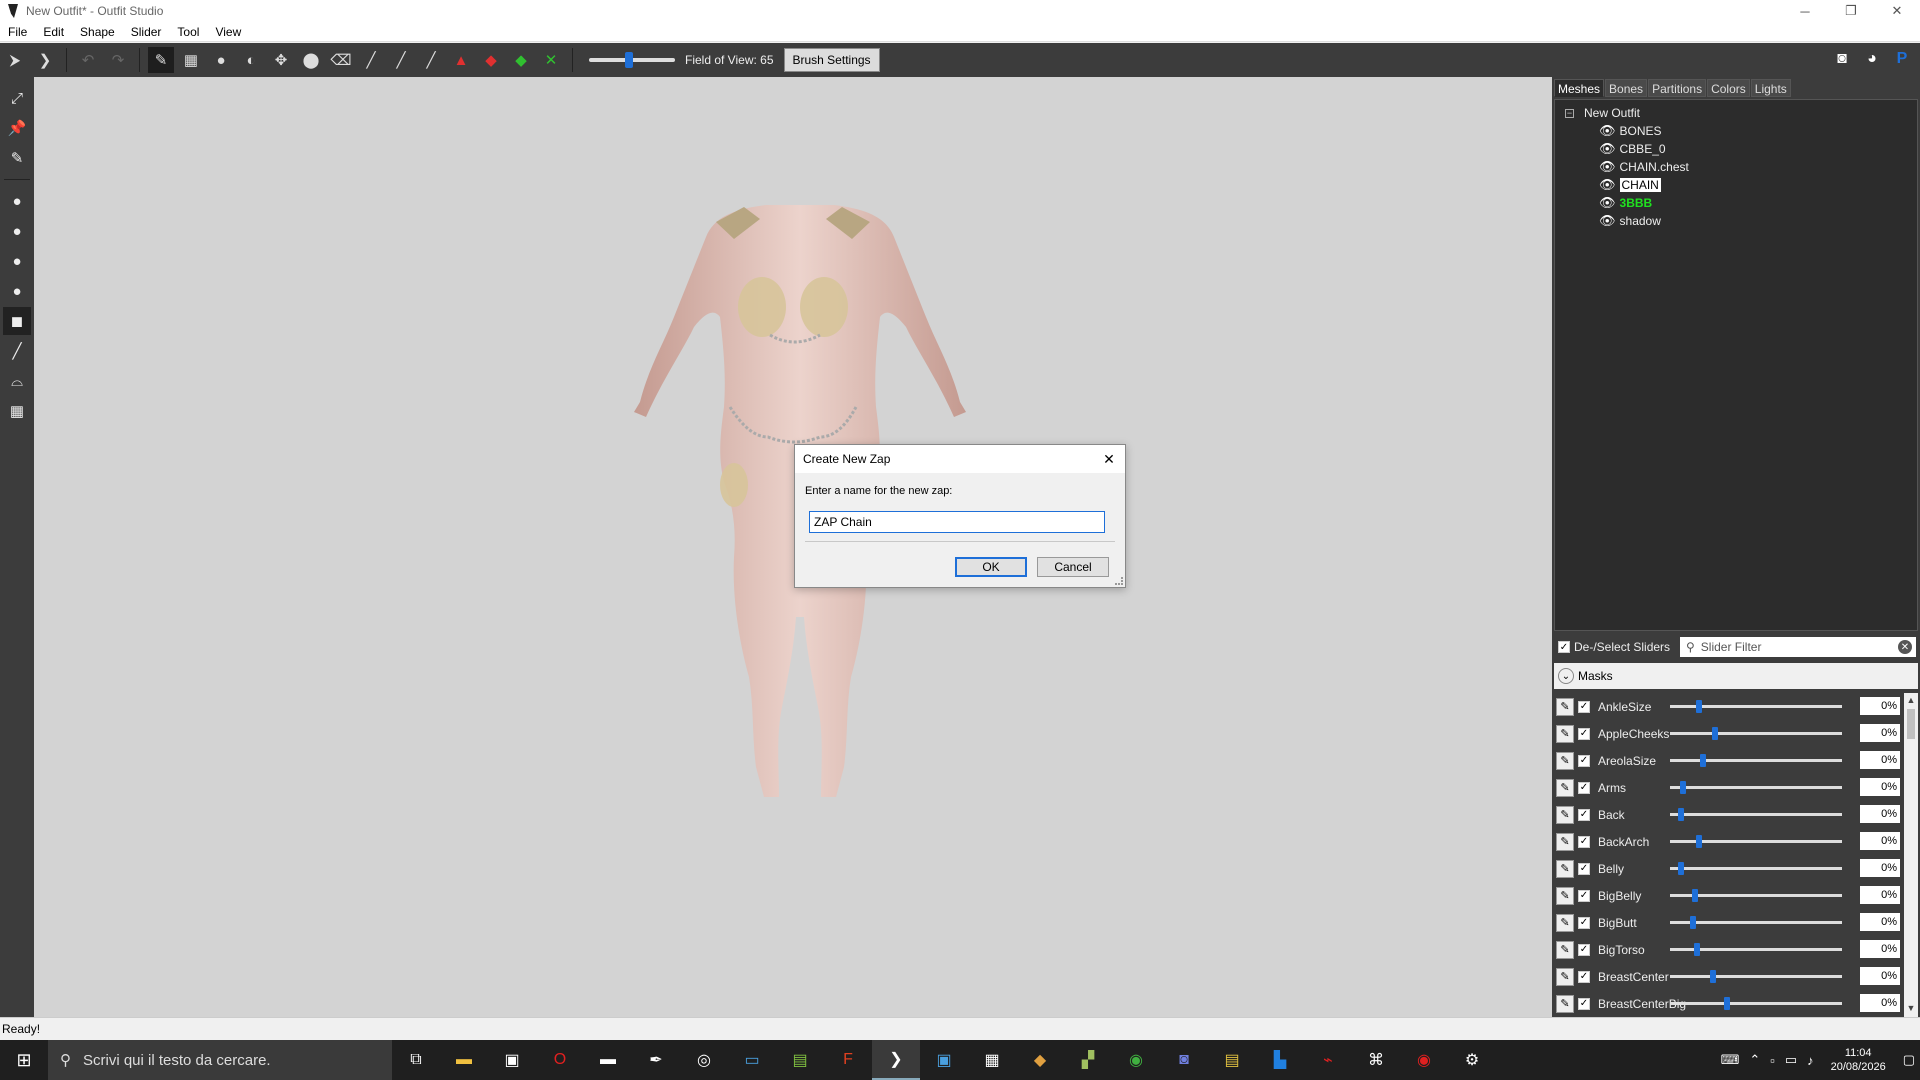  I want to click on chevron-down-icon: ⌄, so click(1566, 676).